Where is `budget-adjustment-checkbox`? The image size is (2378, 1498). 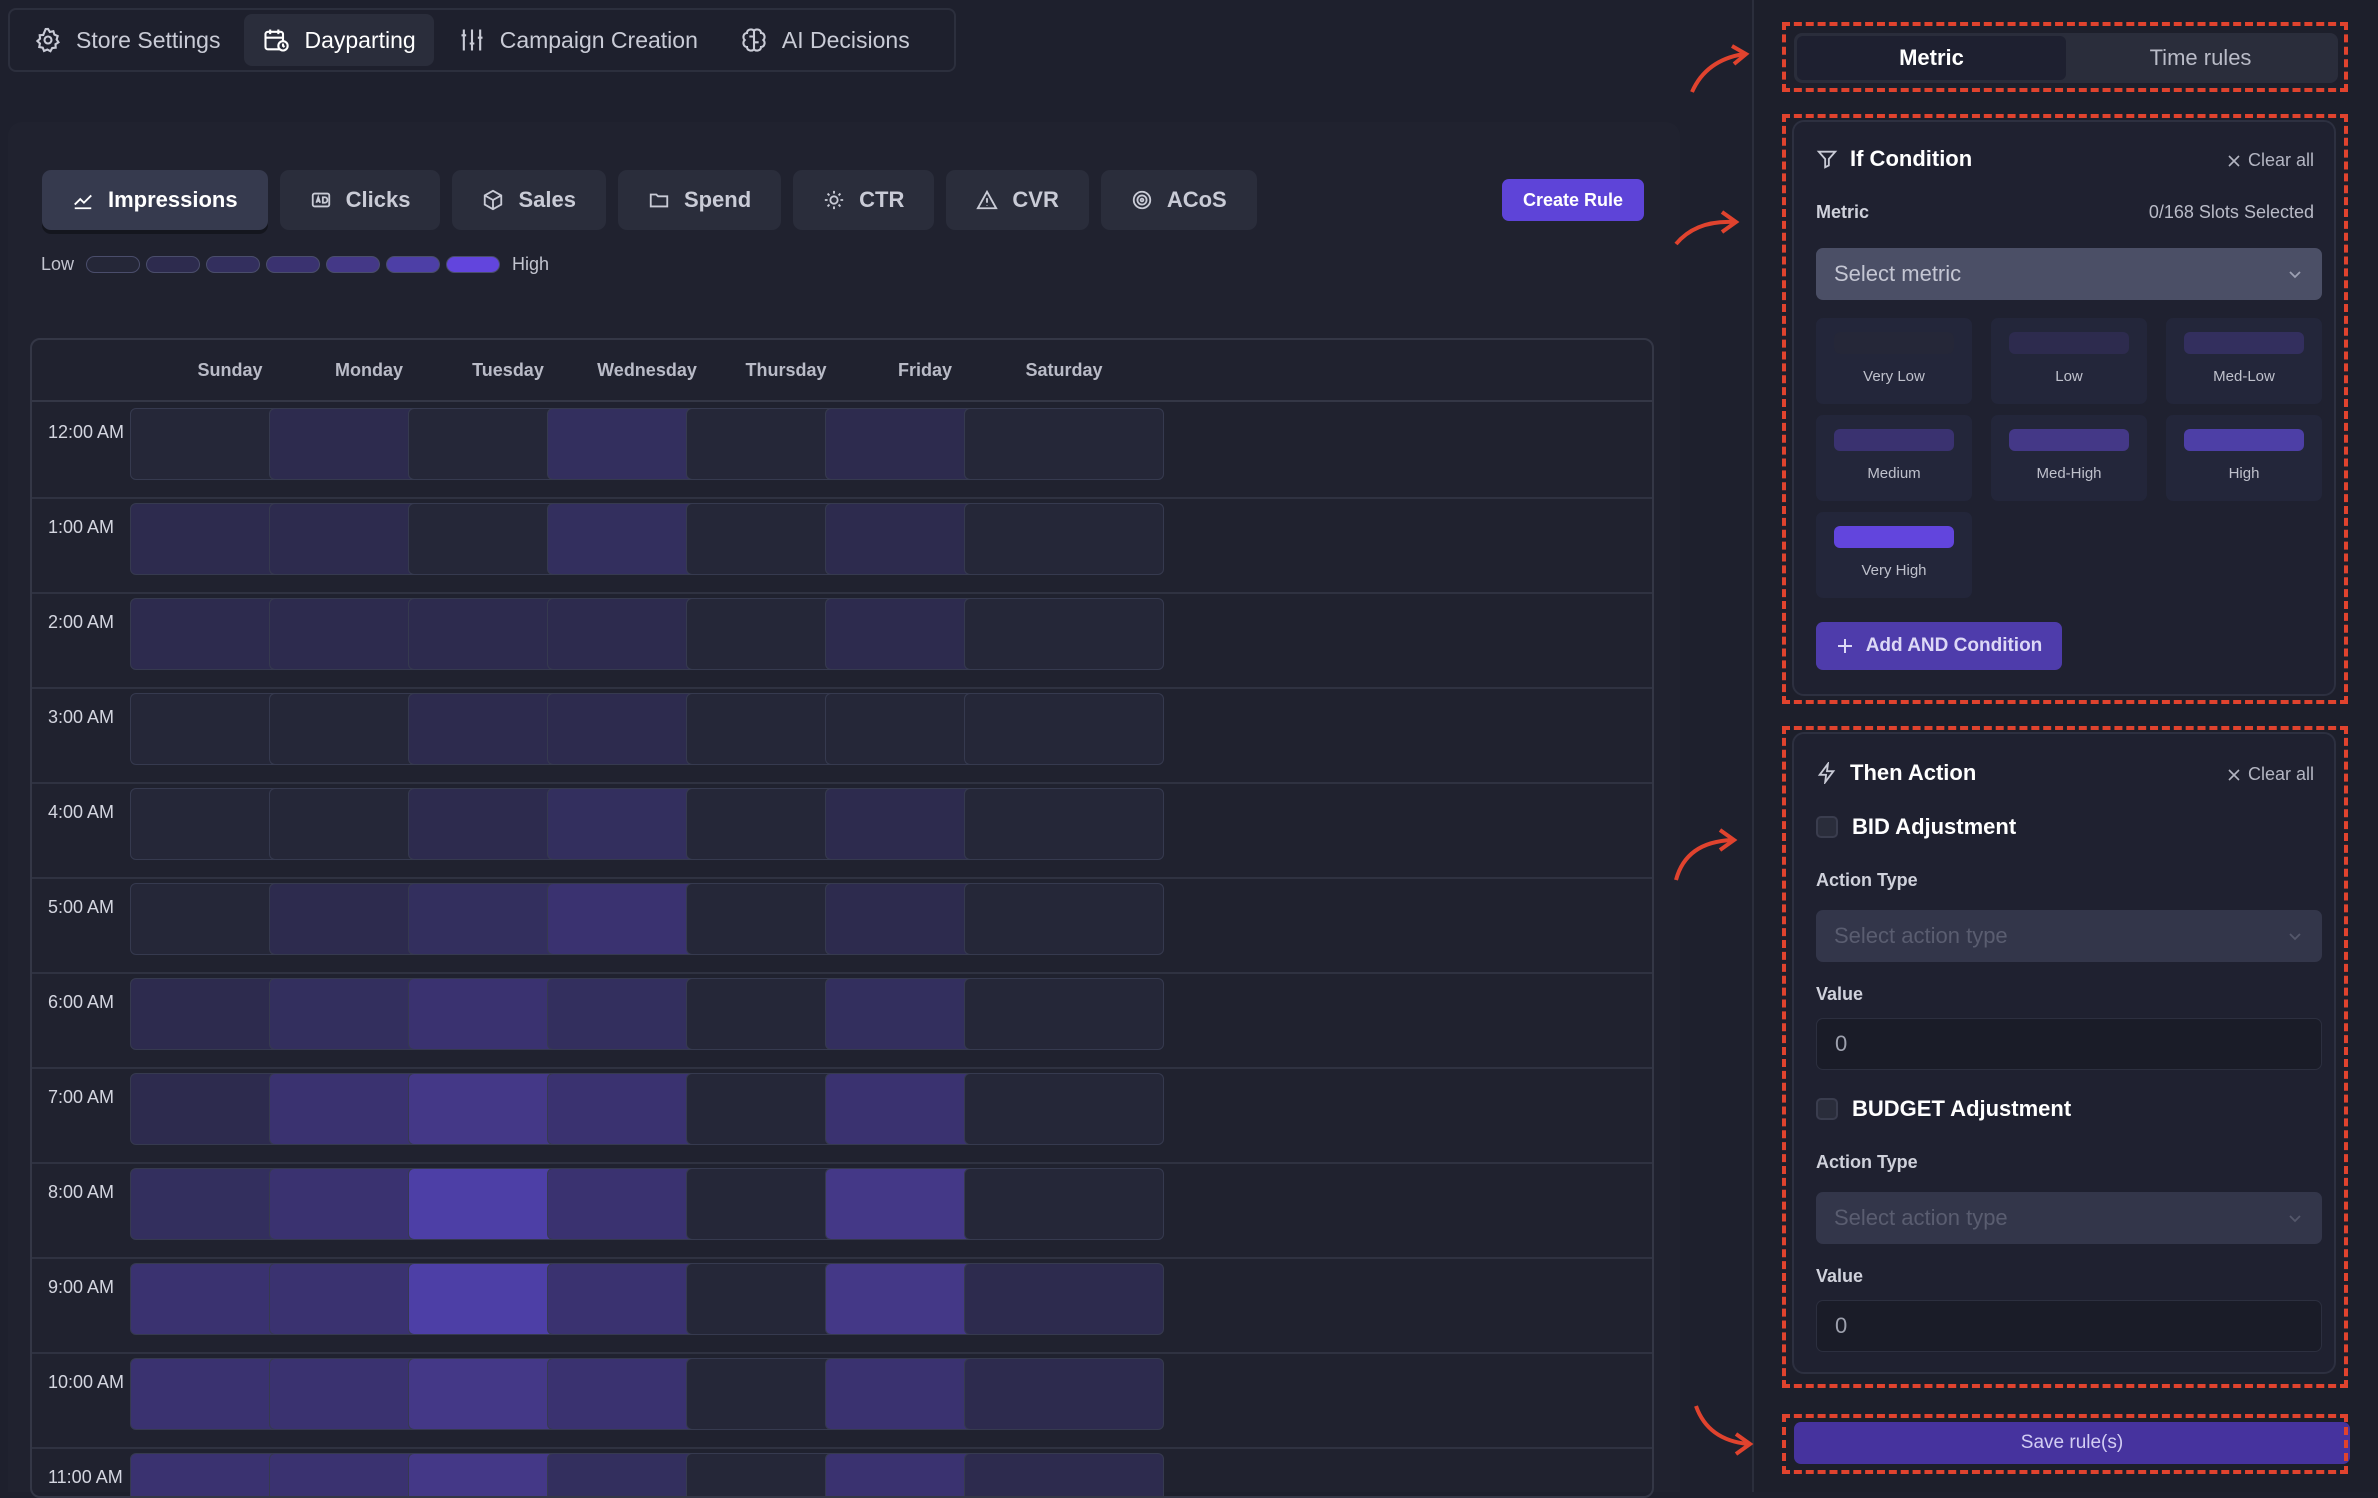
budget-adjustment-checkbox is located at coordinates (1827, 1109).